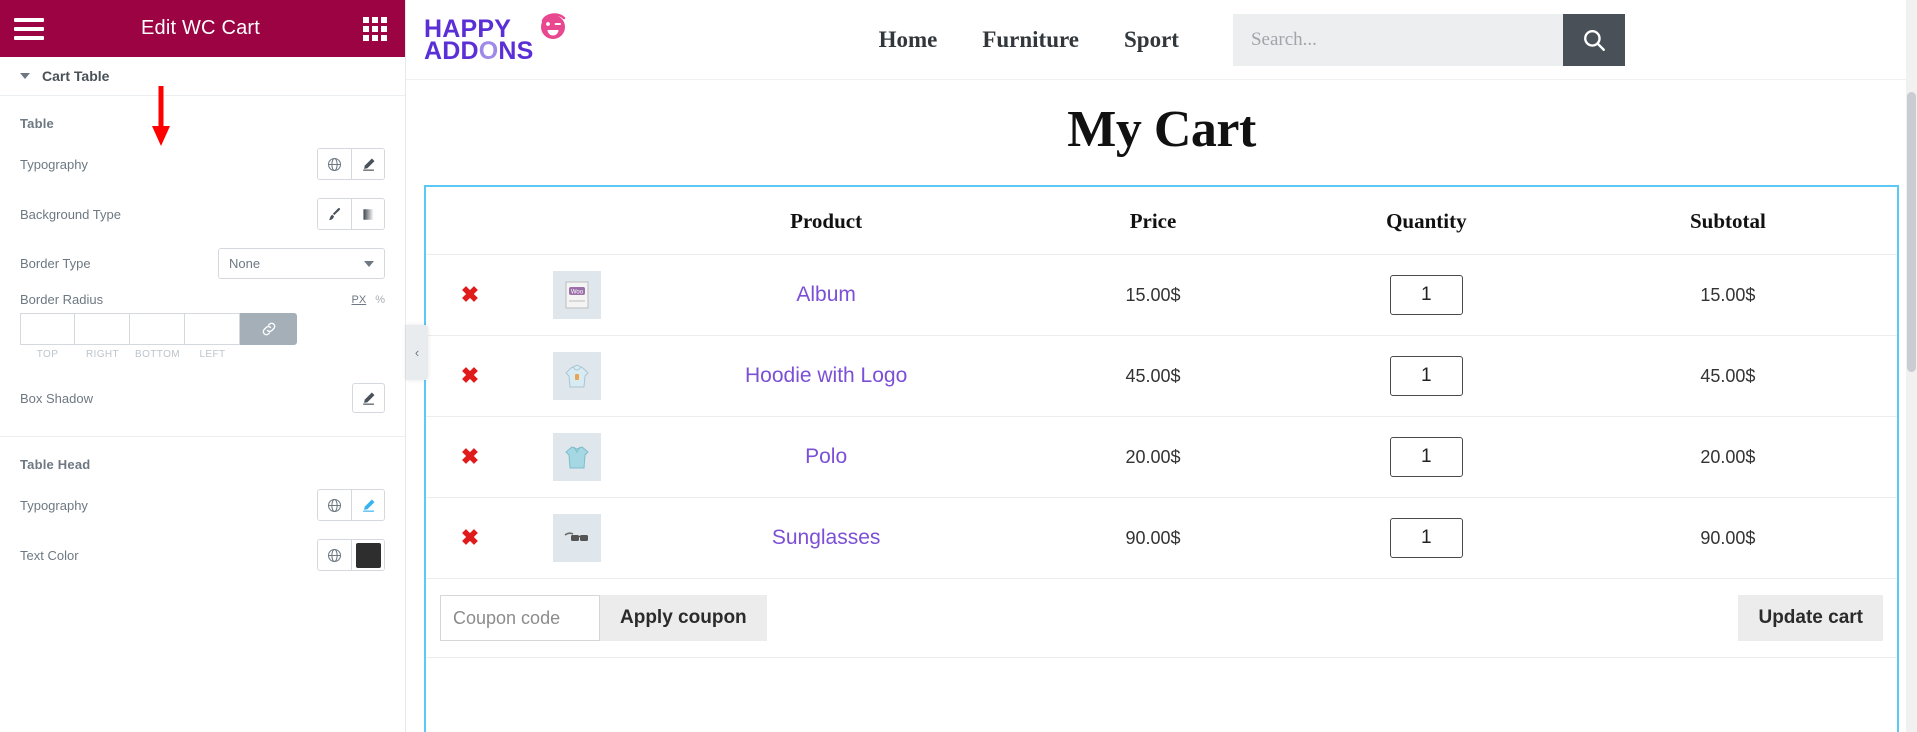 The height and width of the screenshot is (732, 1917). What do you see at coordinates (1153, 376) in the screenshot?
I see `cell-price: 45.00$` at bounding box center [1153, 376].